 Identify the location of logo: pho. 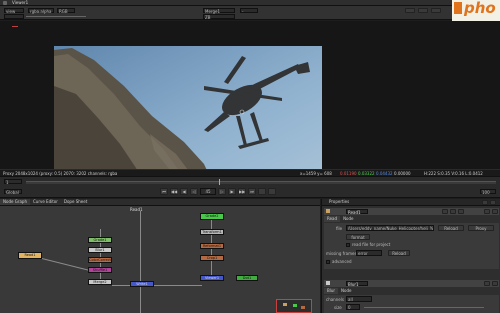
(476, 11).